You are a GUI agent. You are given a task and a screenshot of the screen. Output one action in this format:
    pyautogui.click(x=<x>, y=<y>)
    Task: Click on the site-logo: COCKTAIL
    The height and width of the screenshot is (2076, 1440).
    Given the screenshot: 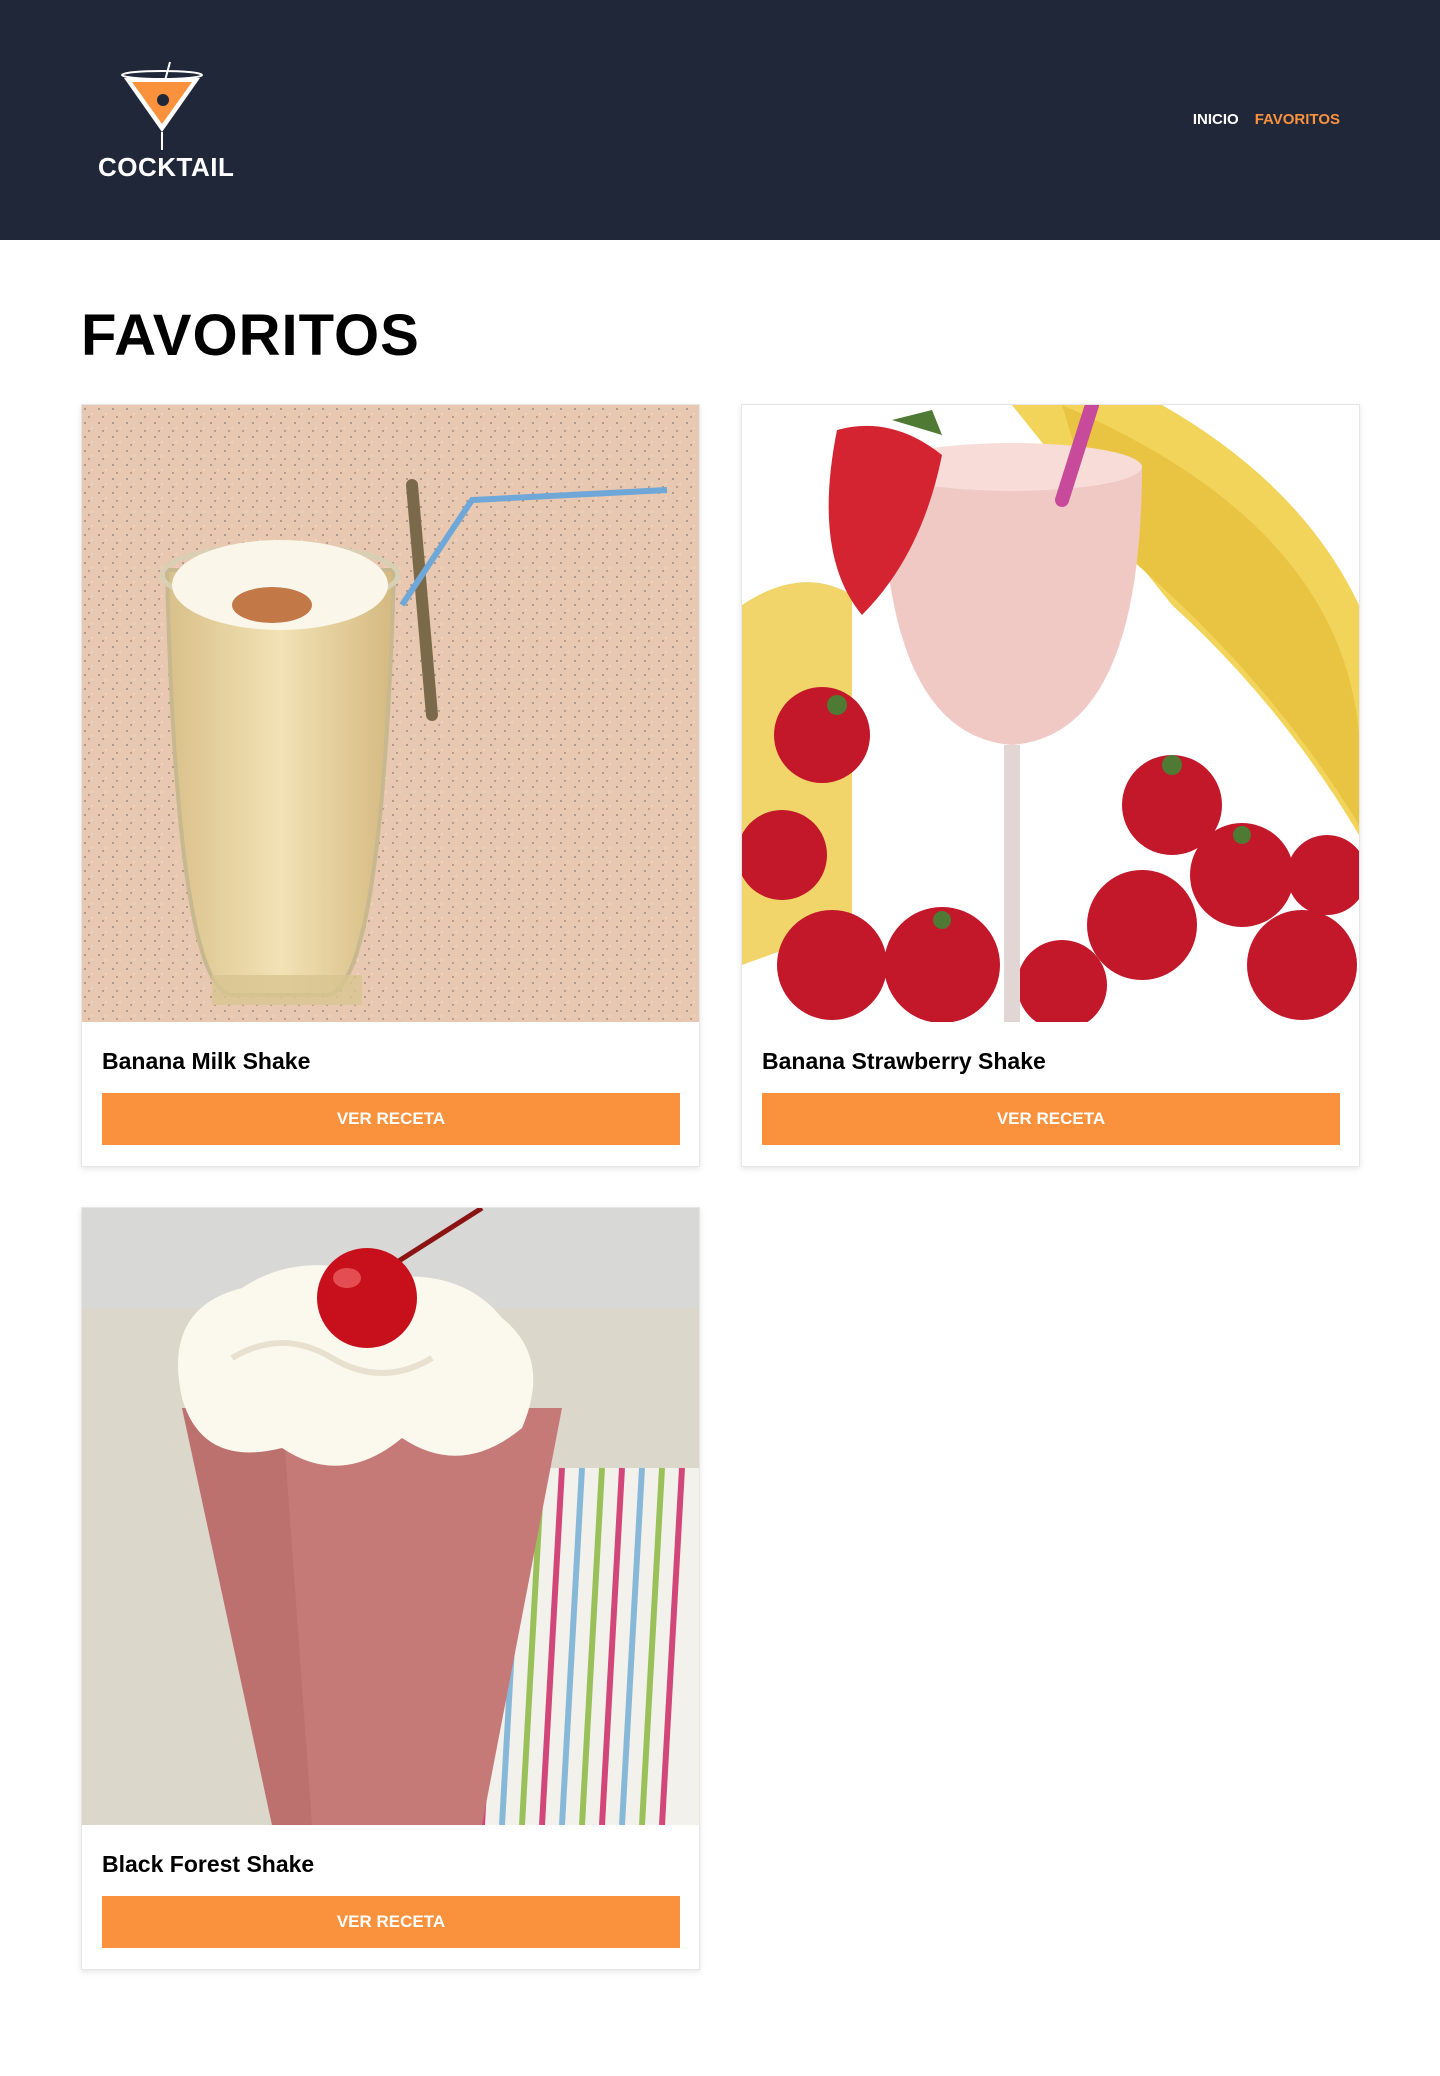 What is the action you would take?
    pyautogui.click(x=166, y=121)
    